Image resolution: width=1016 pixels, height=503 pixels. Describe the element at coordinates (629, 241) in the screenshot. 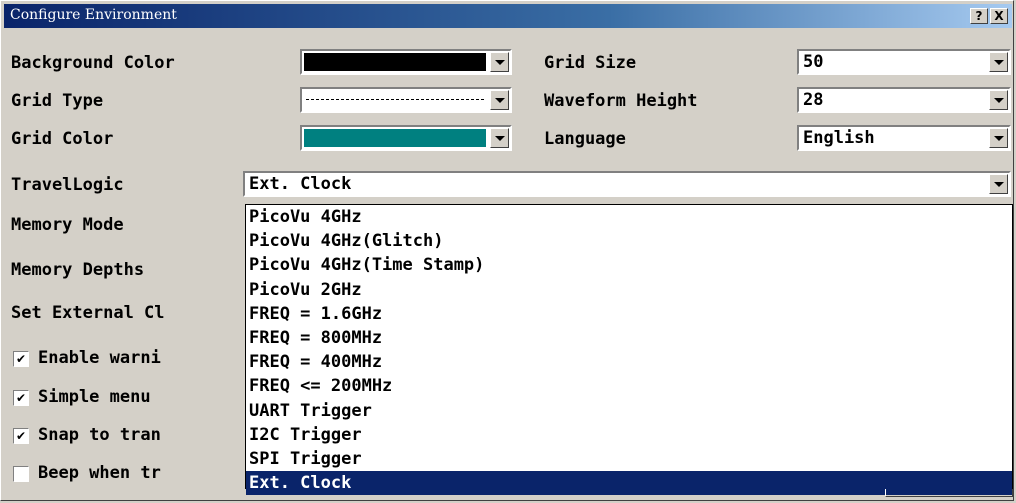

I see `dropdown-option: PicoVu 4GHz(Glitch)` at that location.